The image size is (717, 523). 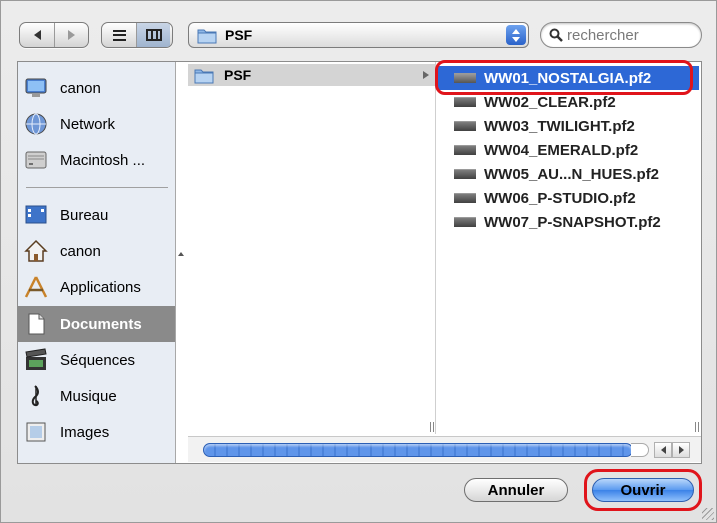 What do you see at coordinates (100, 287) in the screenshot?
I see `sidebar-item-label: Applications` at bounding box center [100, 287].